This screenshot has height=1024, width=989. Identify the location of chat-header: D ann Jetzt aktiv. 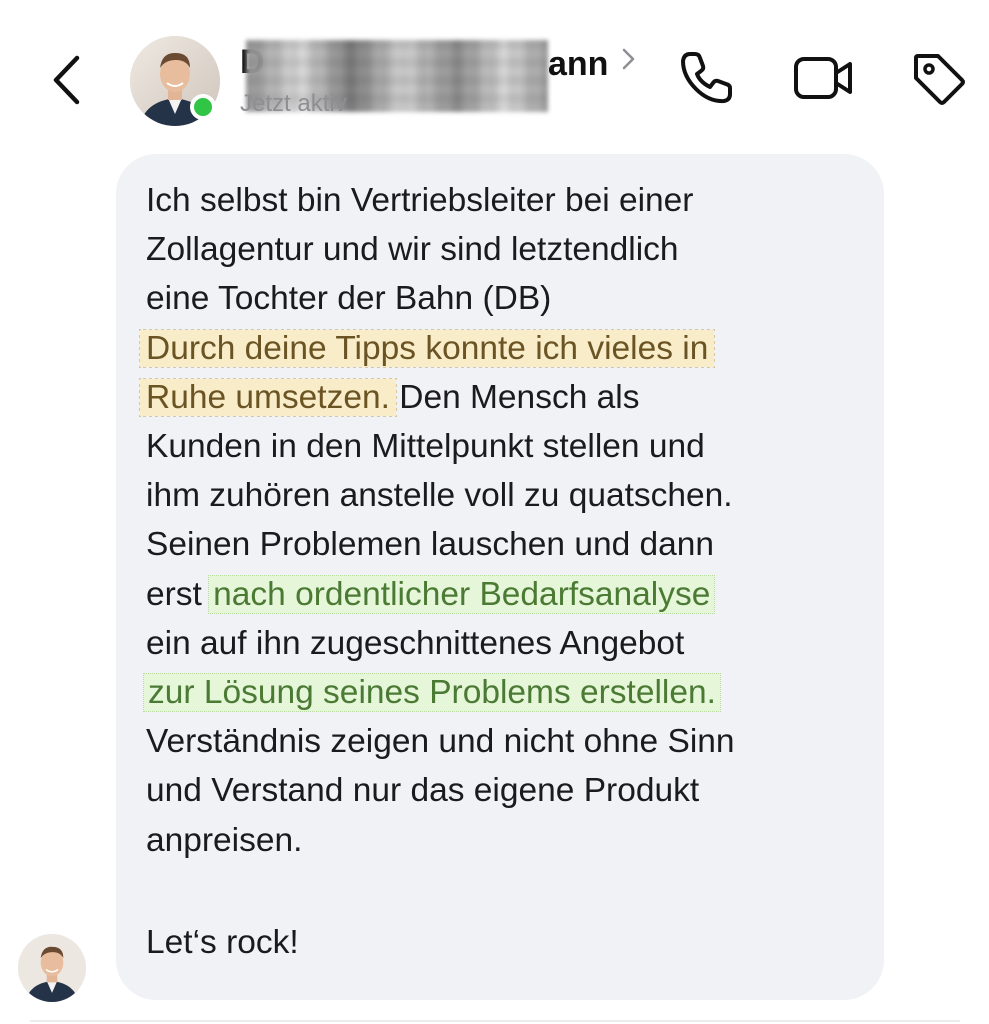
(494, 75).